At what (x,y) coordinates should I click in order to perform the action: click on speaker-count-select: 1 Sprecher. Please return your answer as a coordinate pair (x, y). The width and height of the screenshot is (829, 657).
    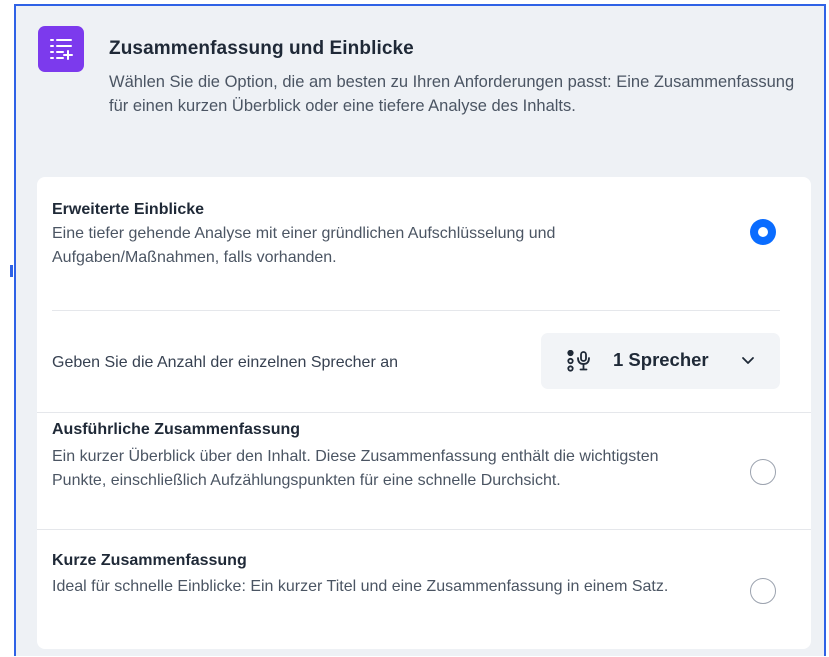
    Looking at the image, I should click on (660, 361).